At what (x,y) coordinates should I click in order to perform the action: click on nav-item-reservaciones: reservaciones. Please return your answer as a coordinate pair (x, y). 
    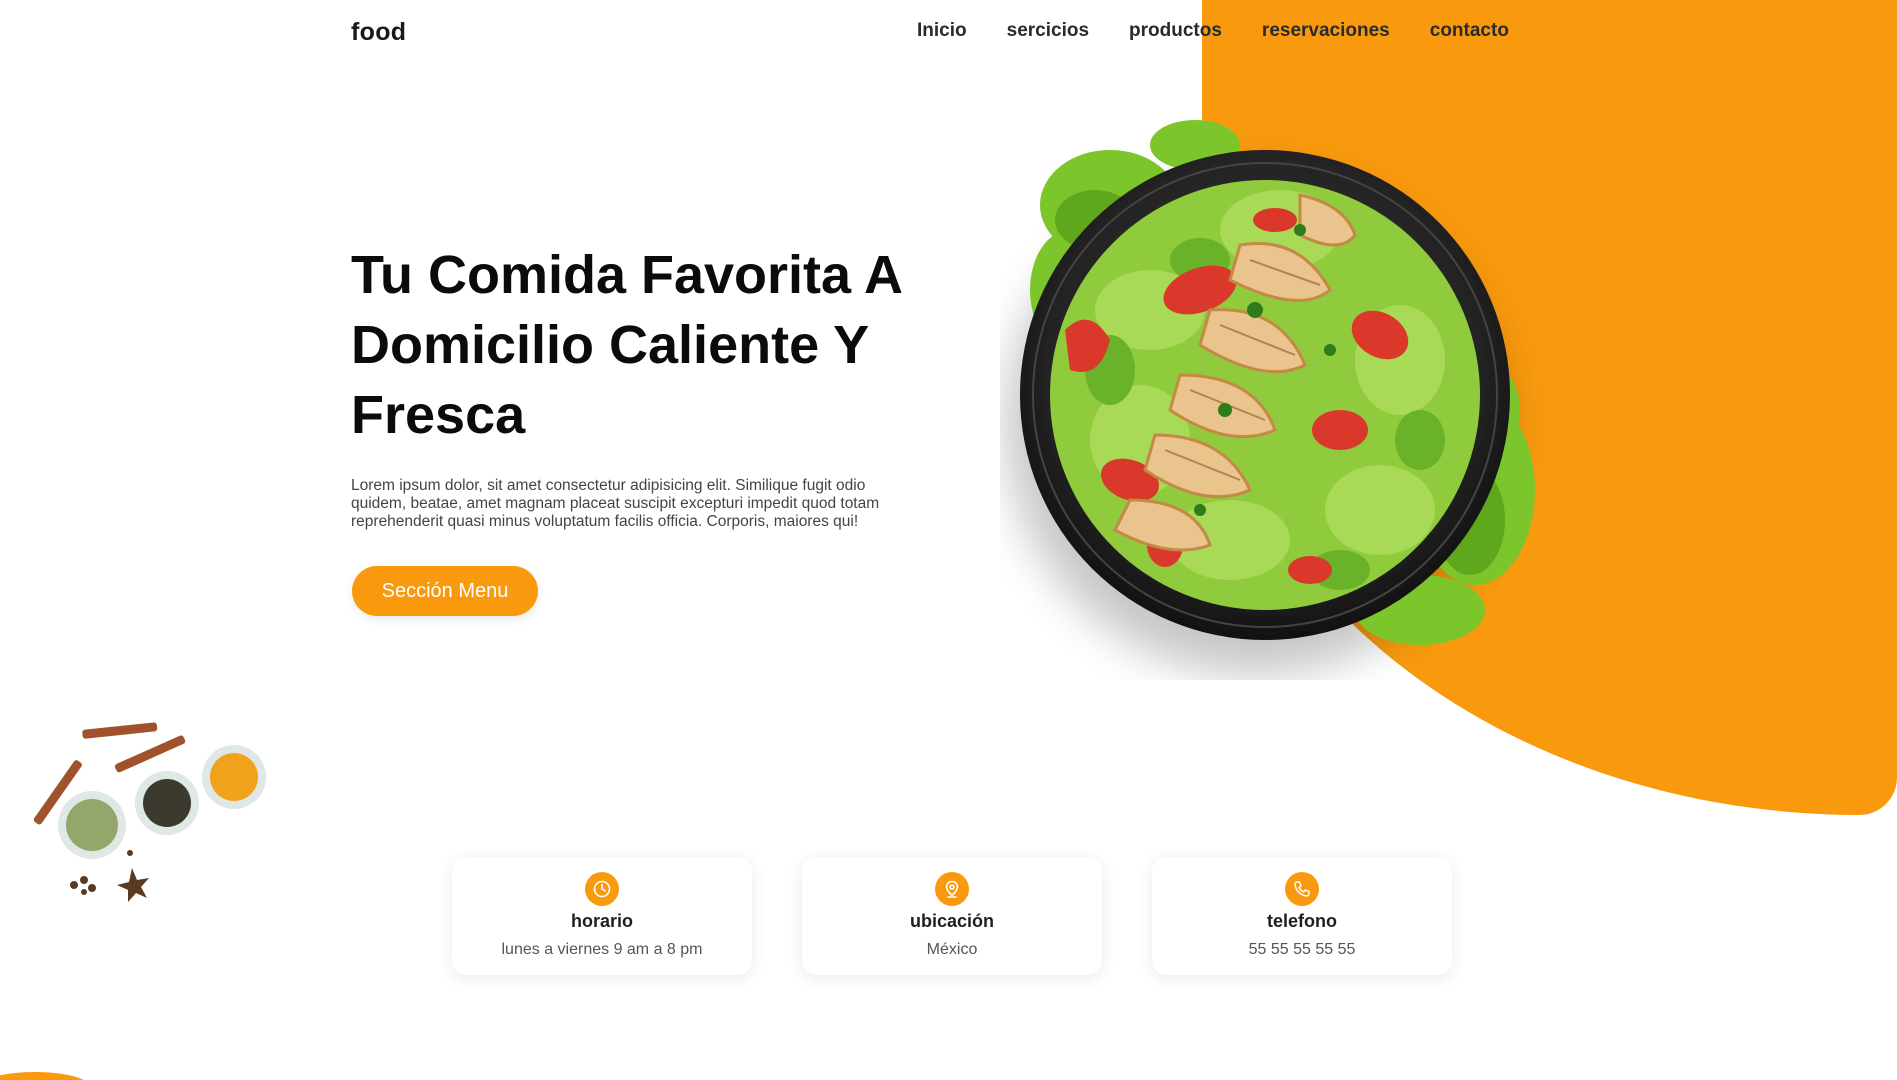
    Looking at the image, I should click on (1326, 31).